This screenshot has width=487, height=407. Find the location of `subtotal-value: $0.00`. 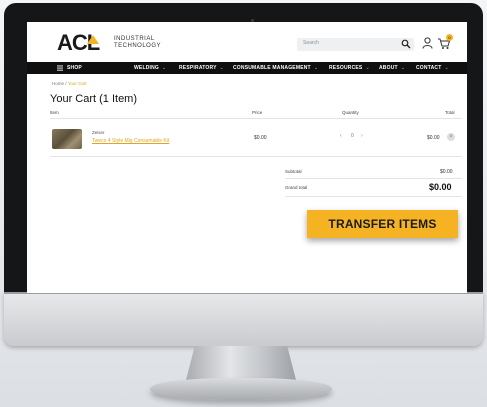

subtotal-value: $0.00 is located at coordinates (446, 172).